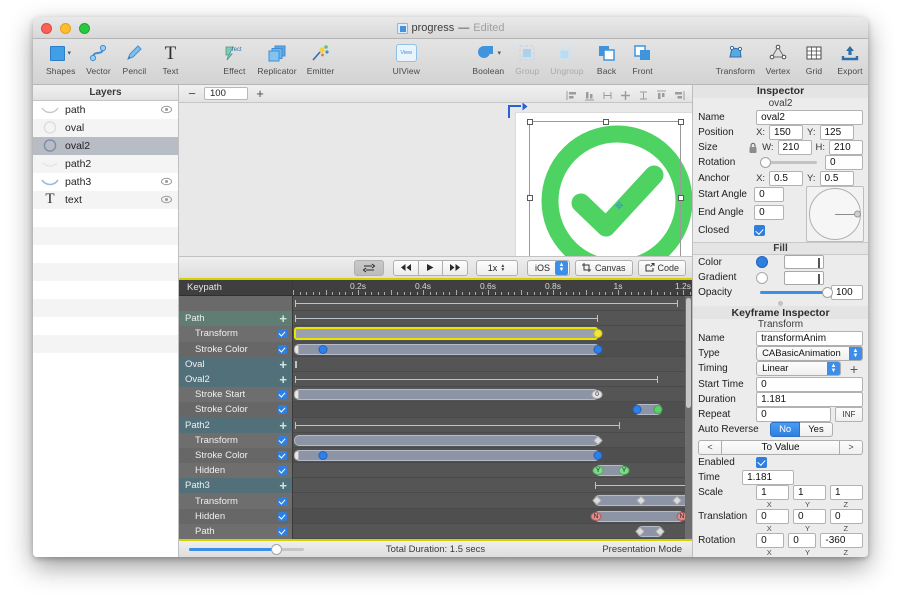 The width and height of the screenshot is (900, 609). I want to click on zoom-level-input: 100, so click(226, 93).